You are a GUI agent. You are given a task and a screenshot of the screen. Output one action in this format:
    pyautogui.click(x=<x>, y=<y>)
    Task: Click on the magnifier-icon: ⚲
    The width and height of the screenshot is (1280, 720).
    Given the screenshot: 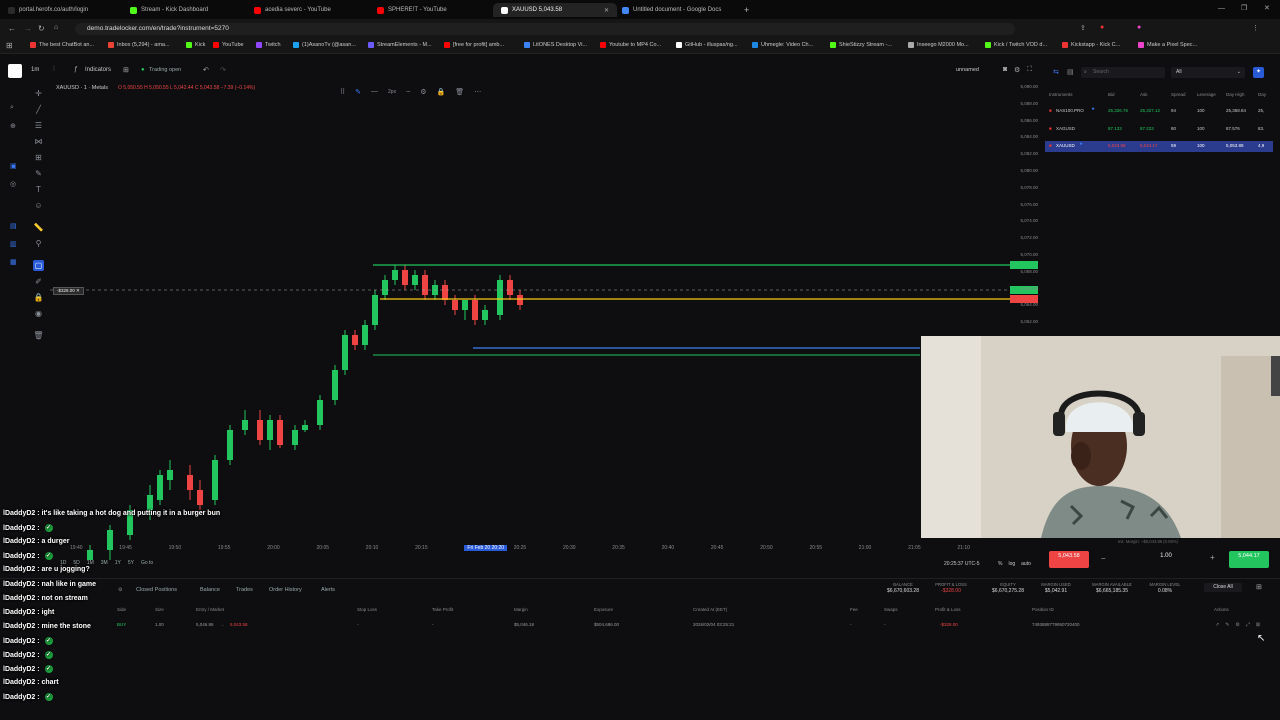 What is the action you would take?
    pyautogui.click(x=38, y=243)
    